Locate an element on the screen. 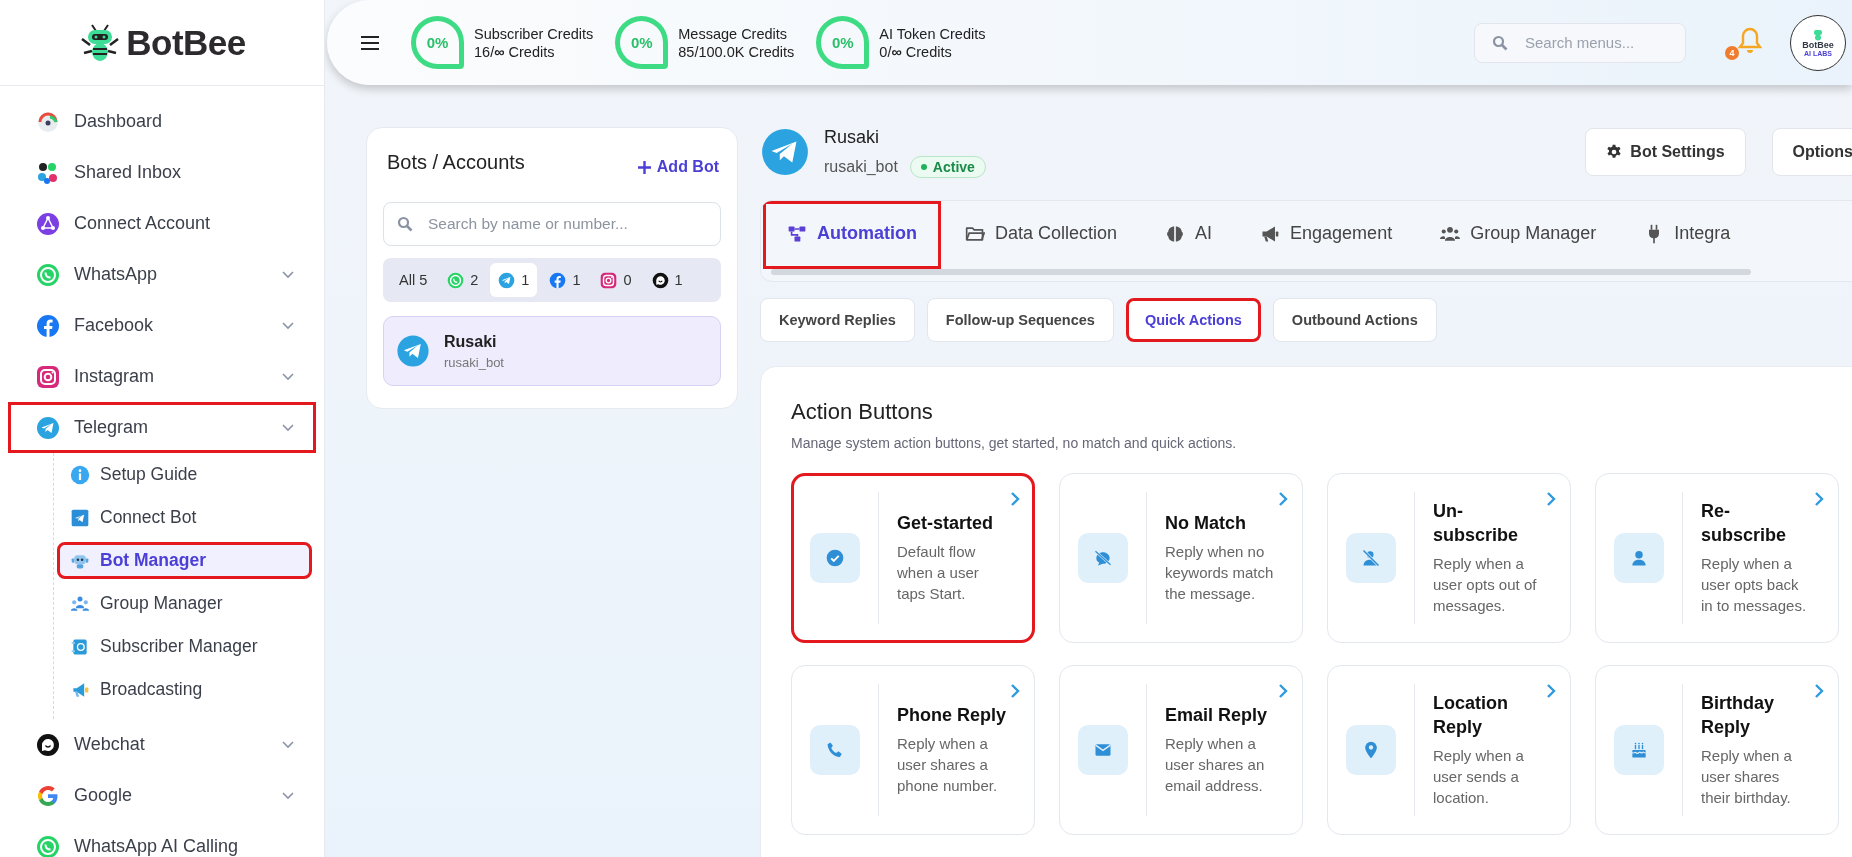  filter-tab: All 5 is located at coordinates (413, 280).